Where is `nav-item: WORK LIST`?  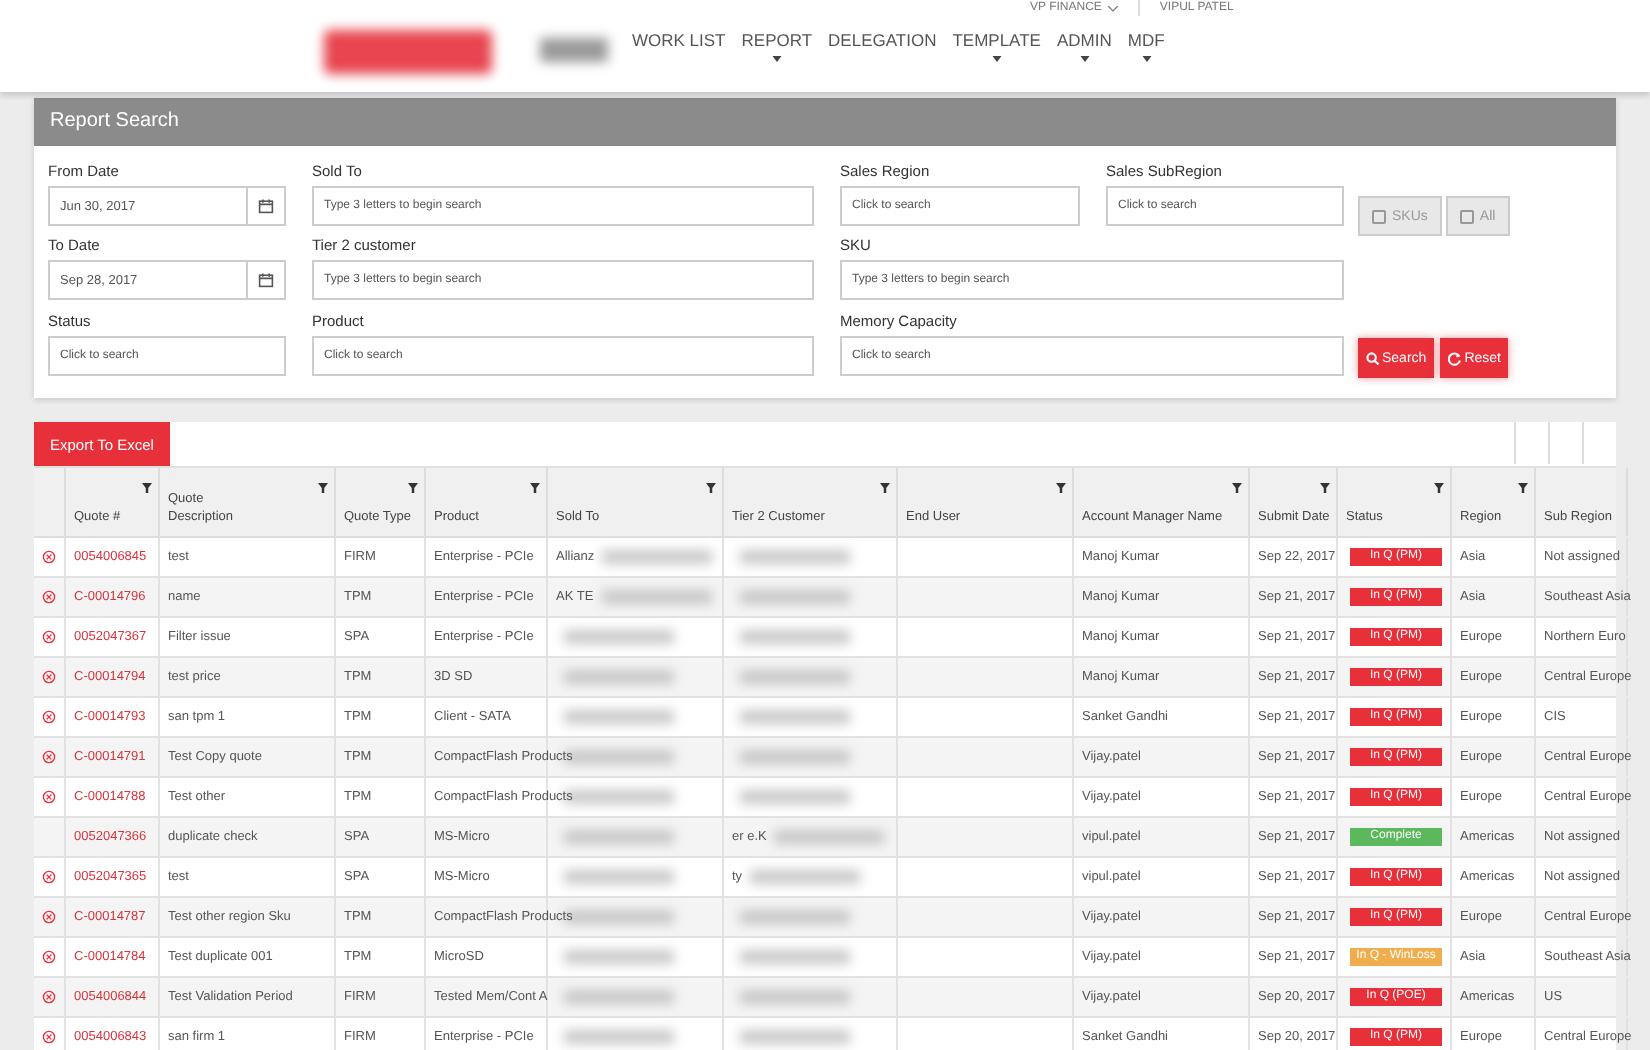 nav-item: WORK LIST is located at coordinates (679, 50).